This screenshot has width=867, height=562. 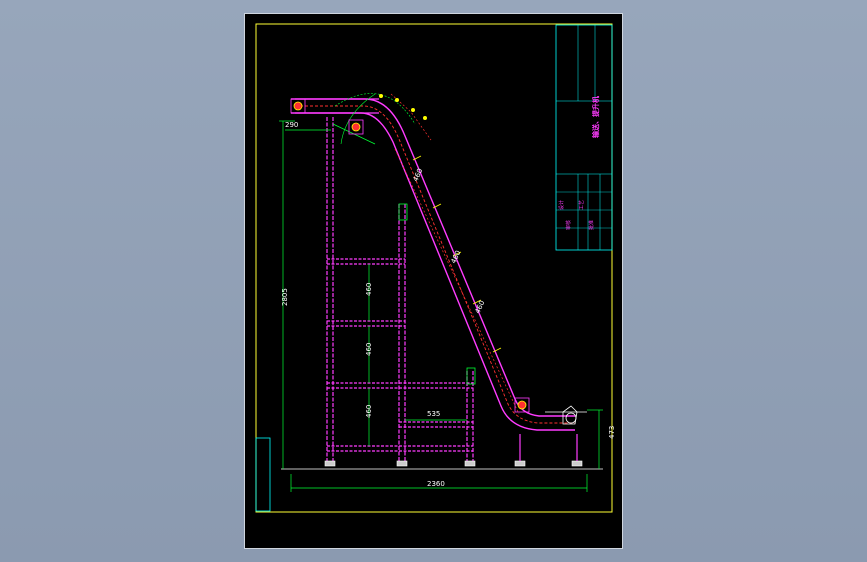 I want to click on dim-inlet-height: 473, so click(x=612, y=432).